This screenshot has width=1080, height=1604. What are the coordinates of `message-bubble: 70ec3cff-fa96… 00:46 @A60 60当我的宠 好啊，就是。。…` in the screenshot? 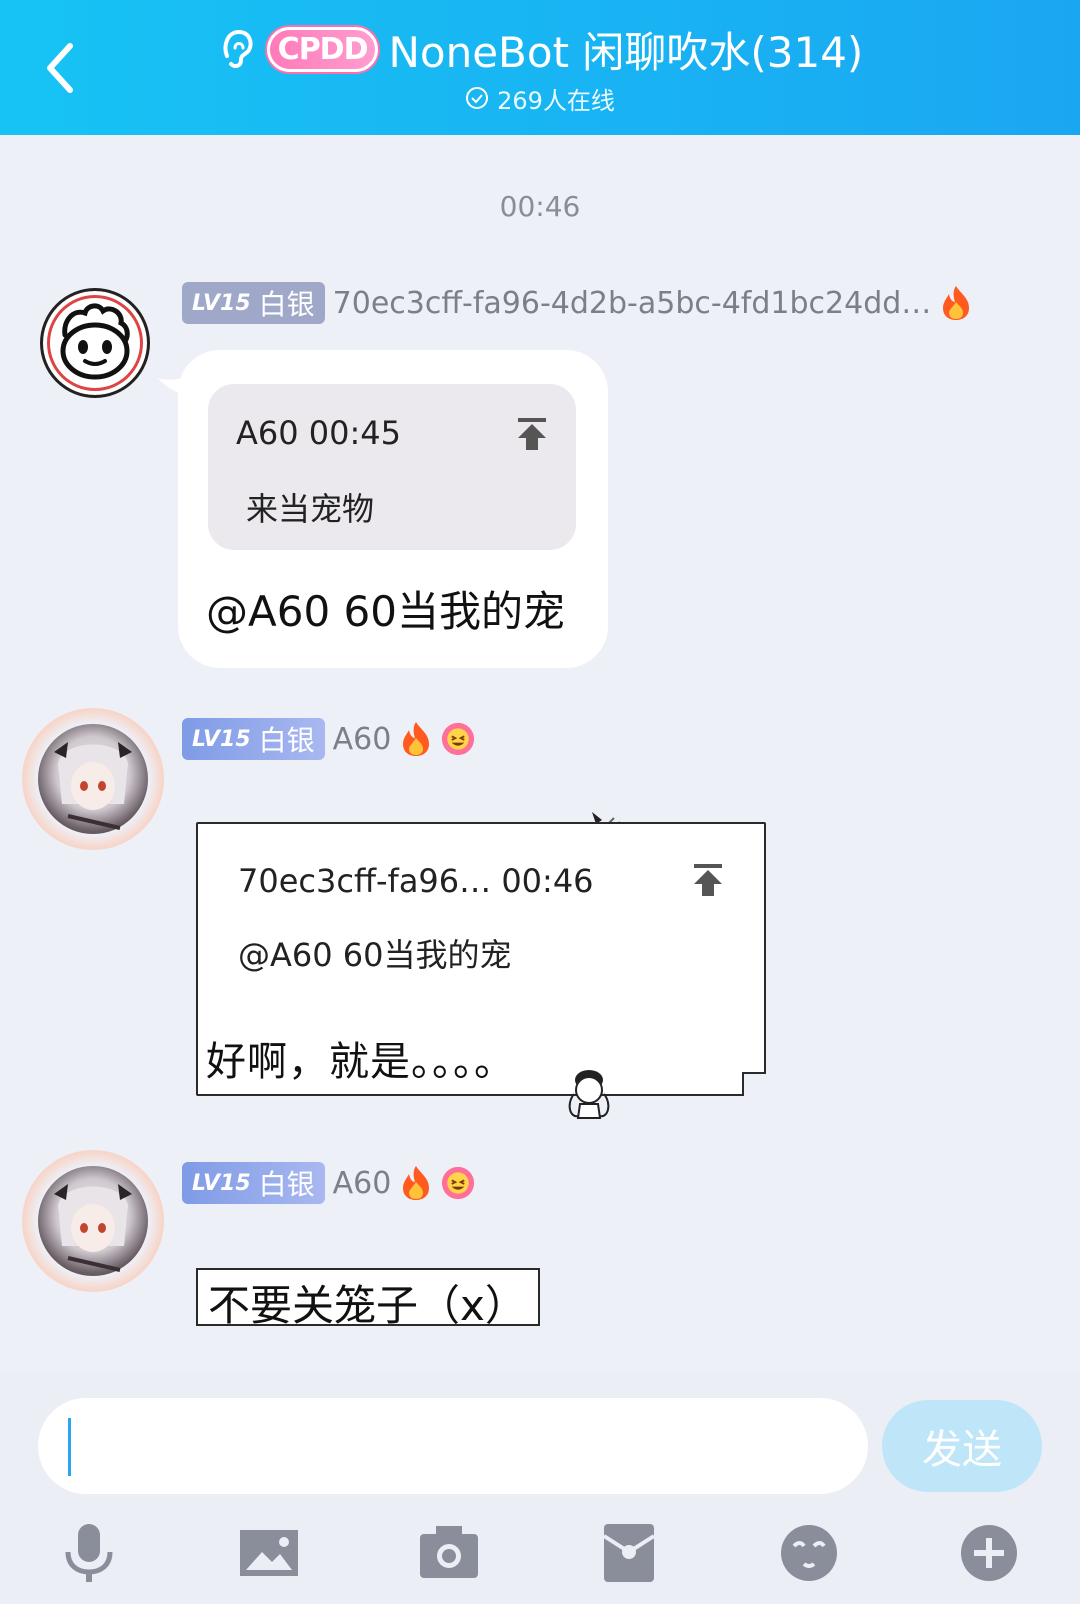 It's located at (481, 959).